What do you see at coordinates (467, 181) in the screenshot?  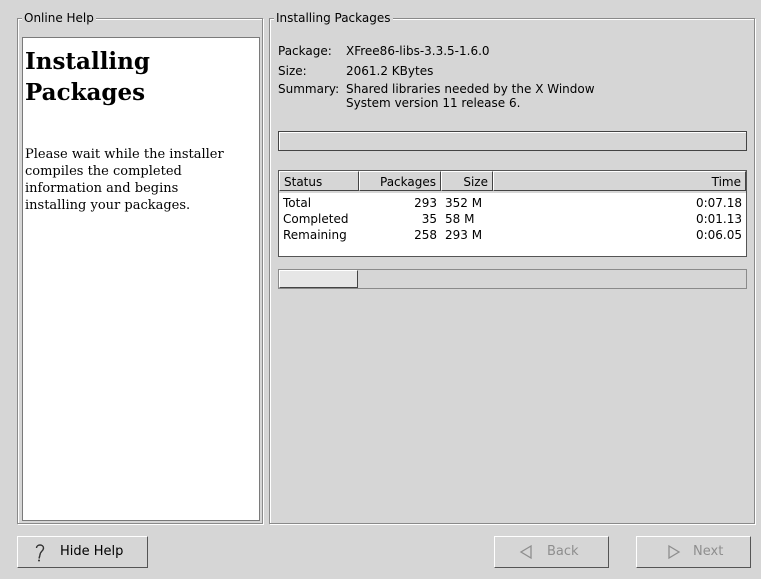 I see `column-header-size: Size` at bounding box center [467, 181].